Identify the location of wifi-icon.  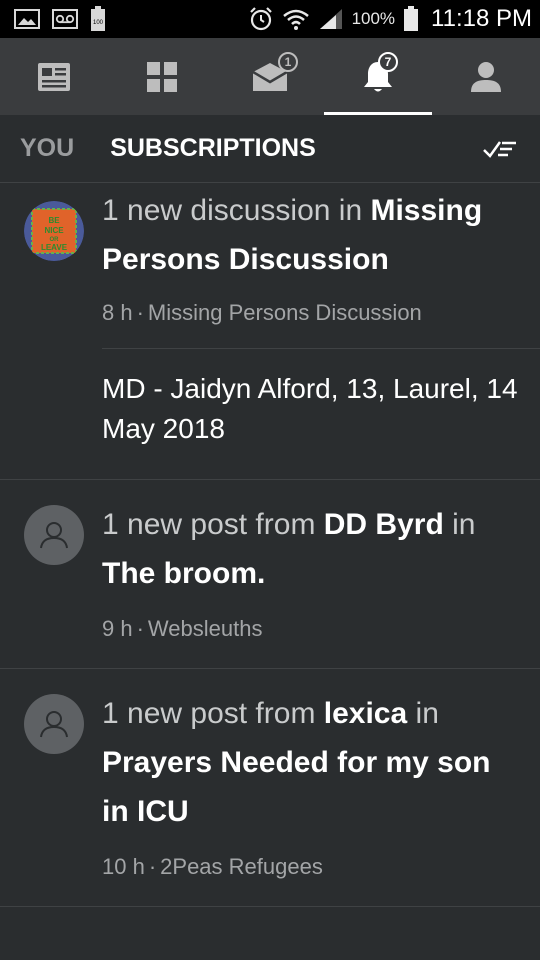
(295, 19).